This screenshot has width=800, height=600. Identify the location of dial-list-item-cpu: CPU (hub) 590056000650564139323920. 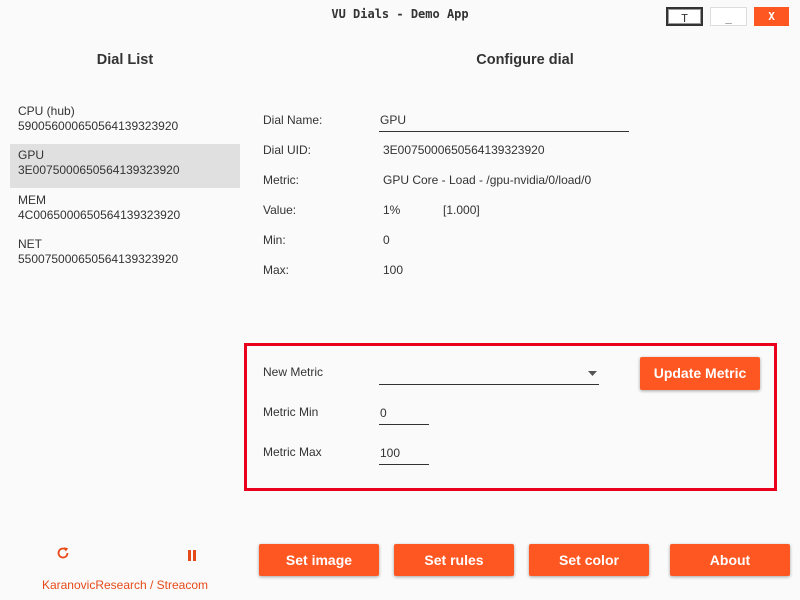
(125, 122).